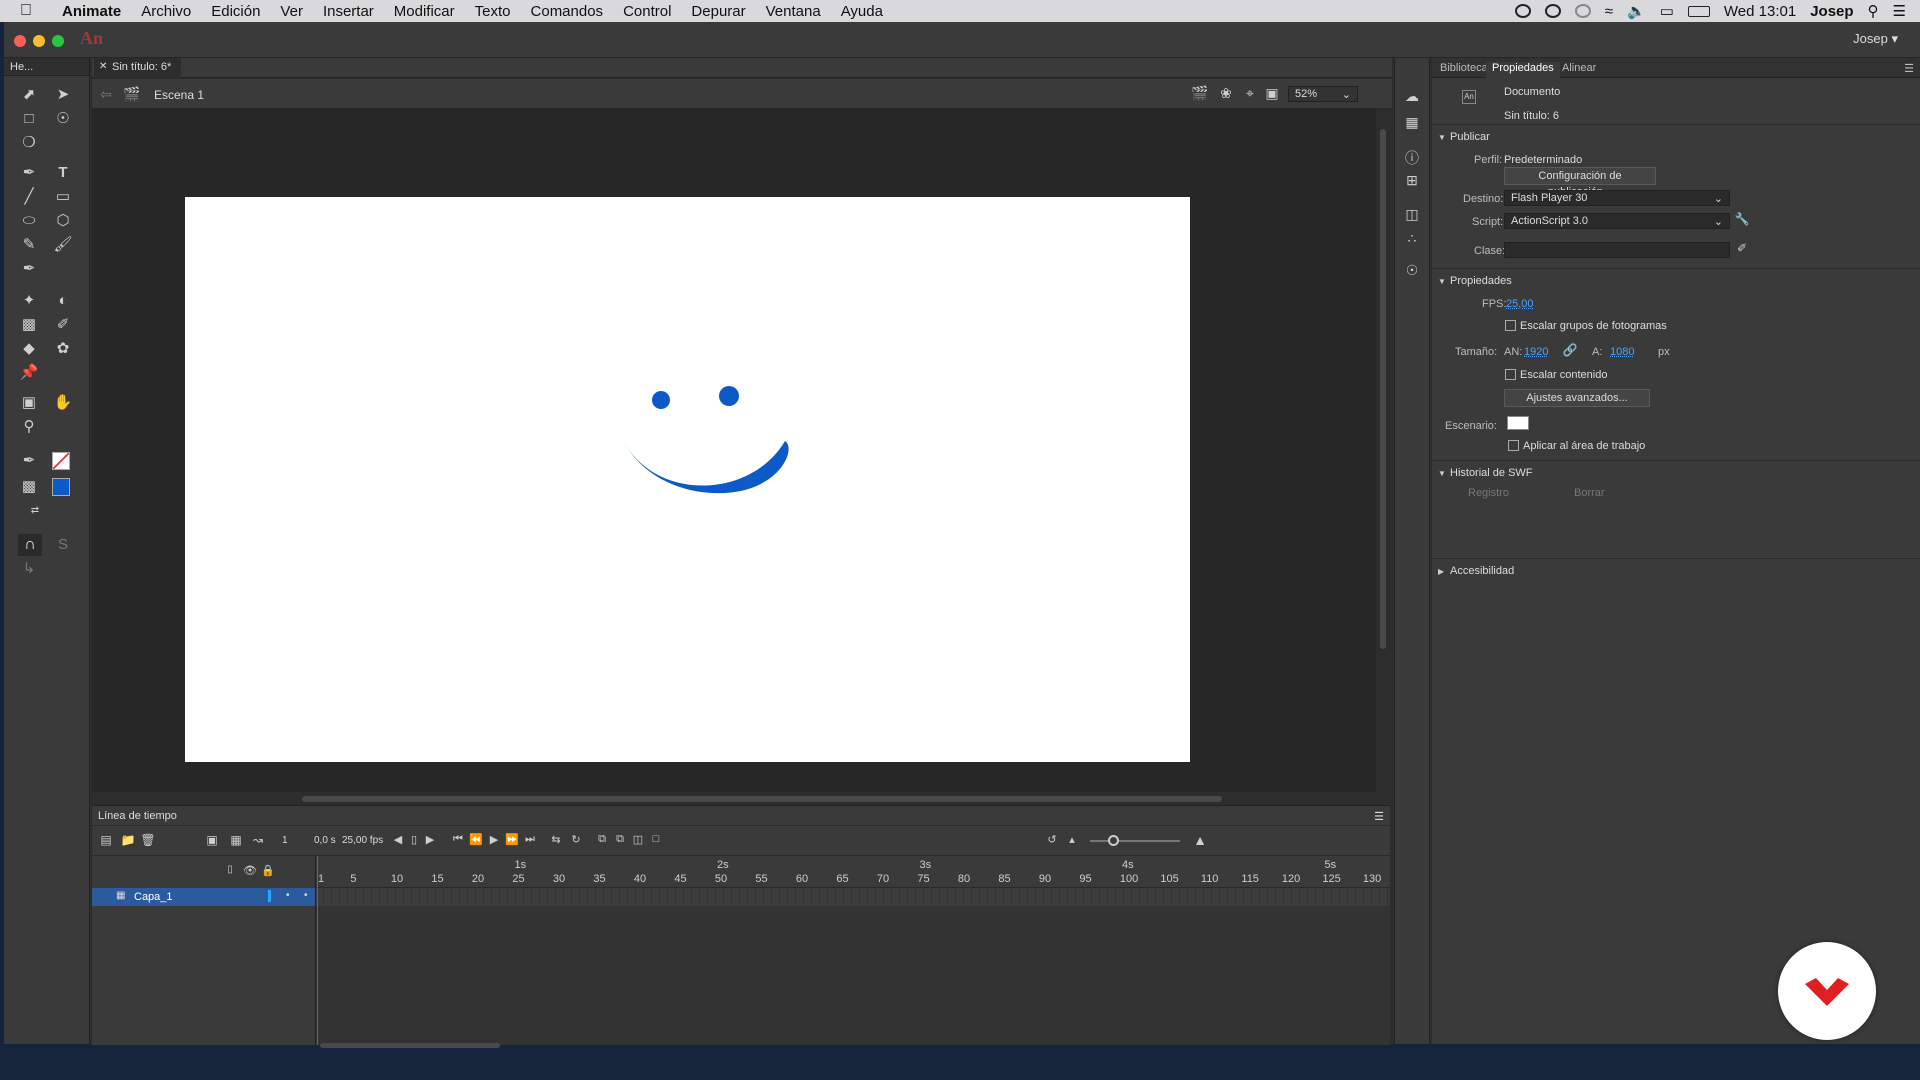 Image resolution: width=1920 pixels, height=1080 pixels. What do you see at coordinates (1589, 493) in the screenshot?
I see `clear-button: Borrar` at bounding box center [1589, 493].